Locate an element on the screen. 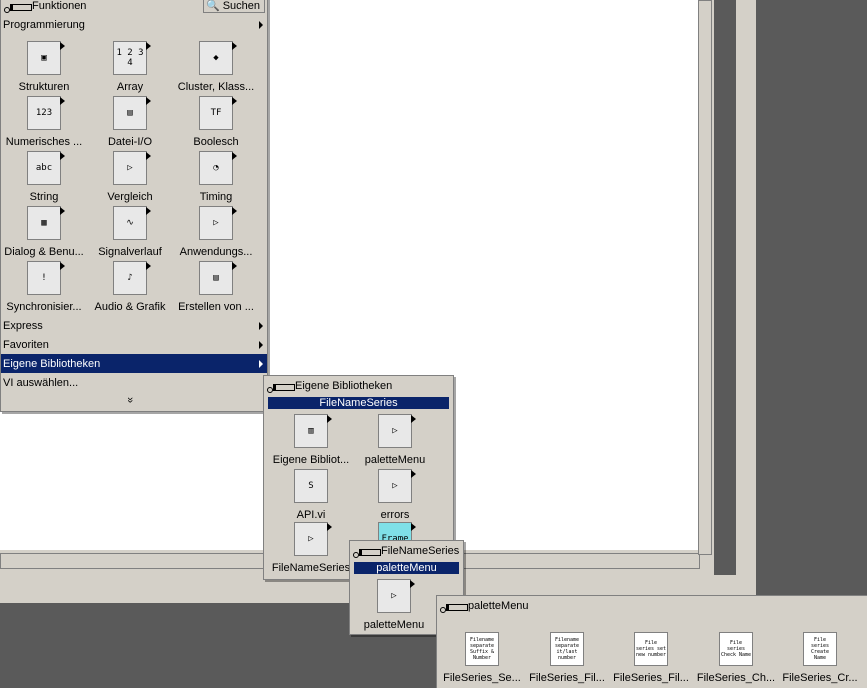 The image size is (867, 688). palette-icon-datei-io: ▤ Datei-I/O is located at coordinates (130, 122).